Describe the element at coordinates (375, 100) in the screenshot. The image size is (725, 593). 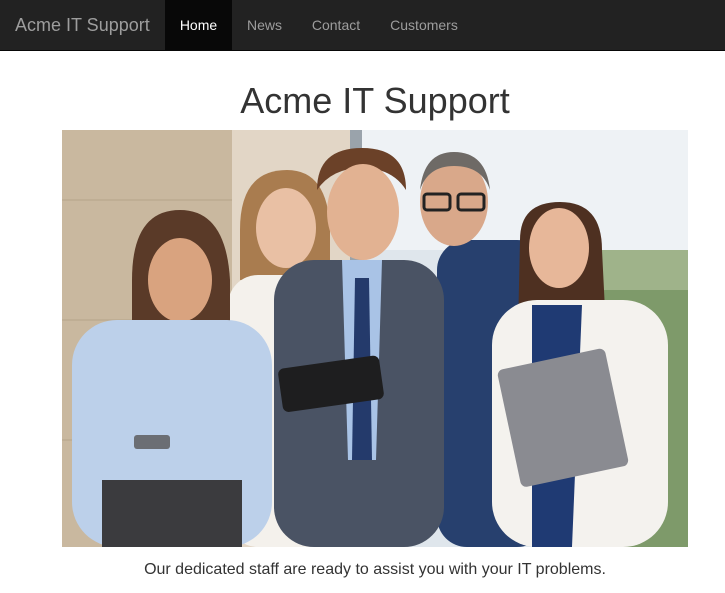
I see `page-title: Acme IT Support` at that location.